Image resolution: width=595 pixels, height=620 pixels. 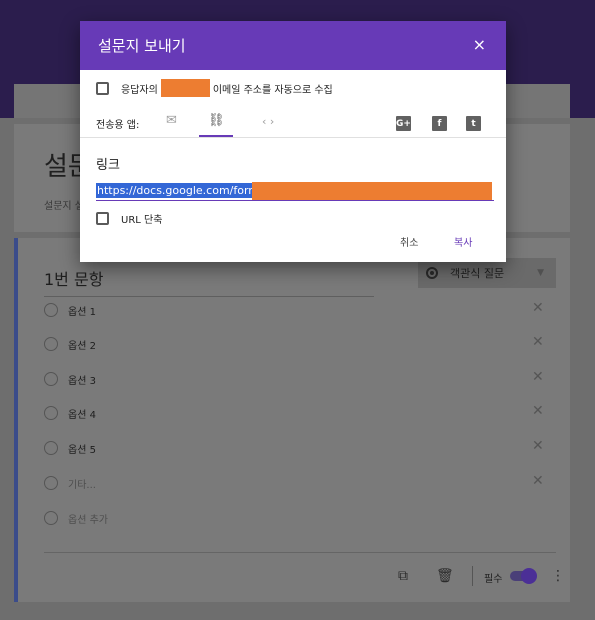 I want to click on option-label: 옵션 1, so click(x=82, y=310).